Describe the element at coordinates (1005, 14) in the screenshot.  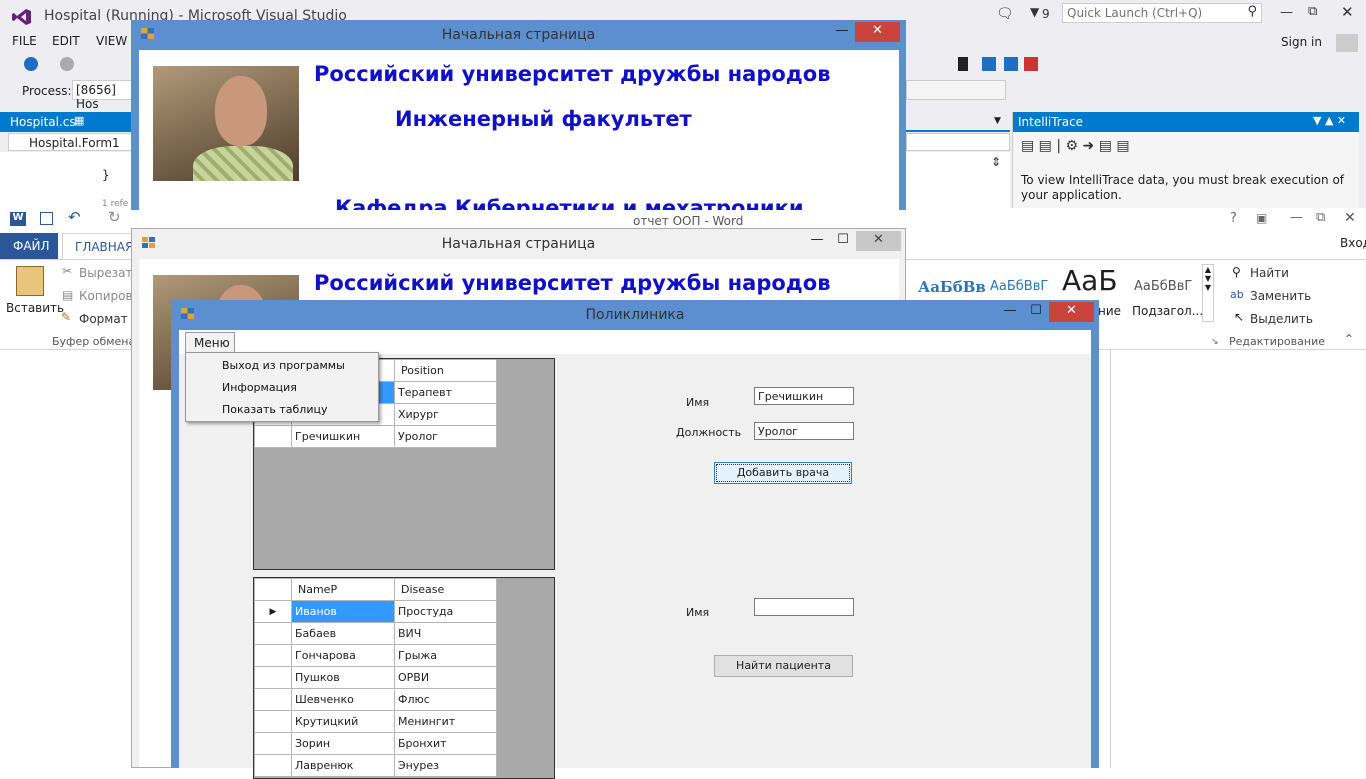
I see `notification-icon: 🗨` at that location.